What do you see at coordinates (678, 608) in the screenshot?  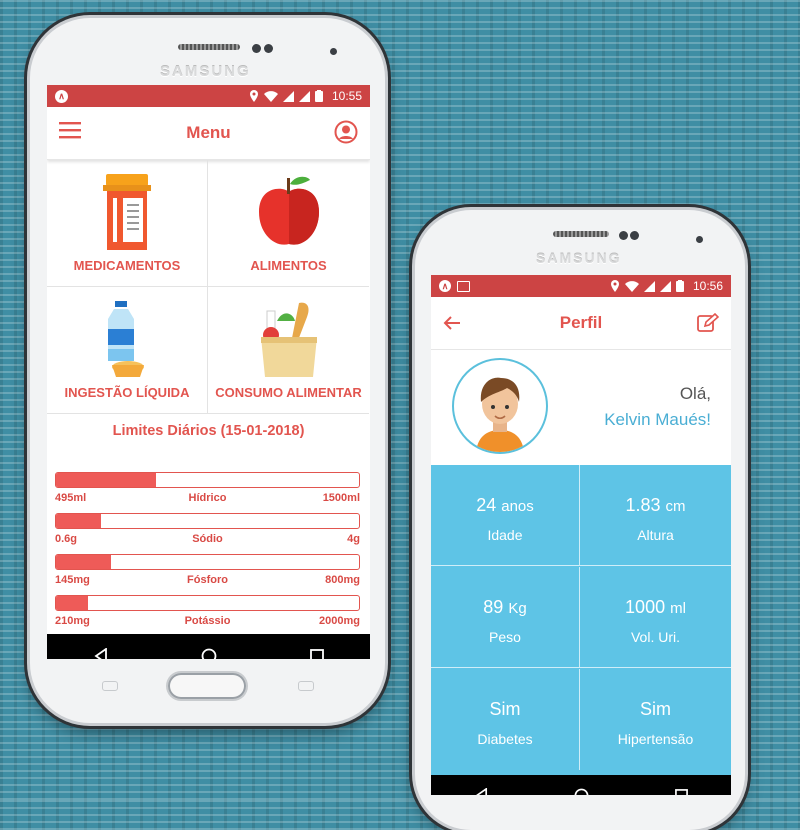 I see `stat-unit: ml` at bounding box center [678, 608].